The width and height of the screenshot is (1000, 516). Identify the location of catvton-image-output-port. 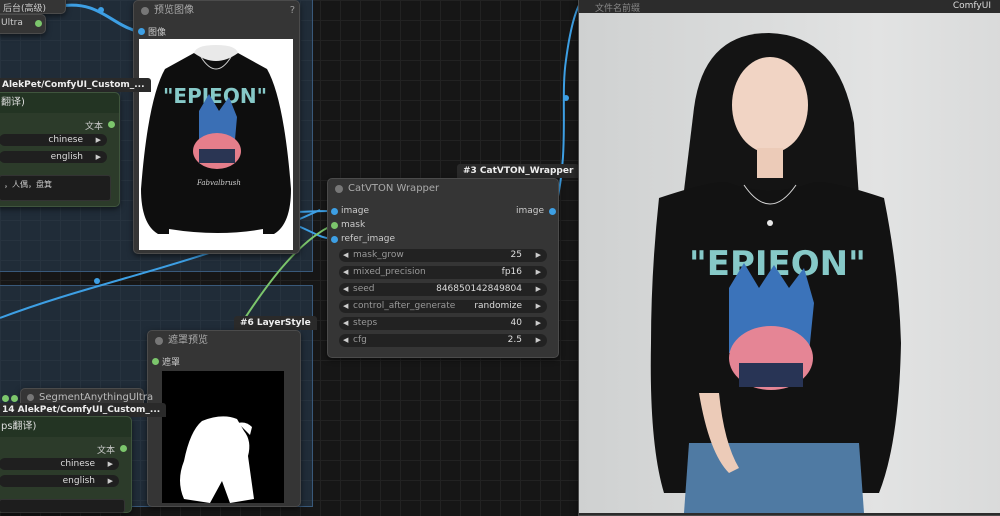
(552, 211).